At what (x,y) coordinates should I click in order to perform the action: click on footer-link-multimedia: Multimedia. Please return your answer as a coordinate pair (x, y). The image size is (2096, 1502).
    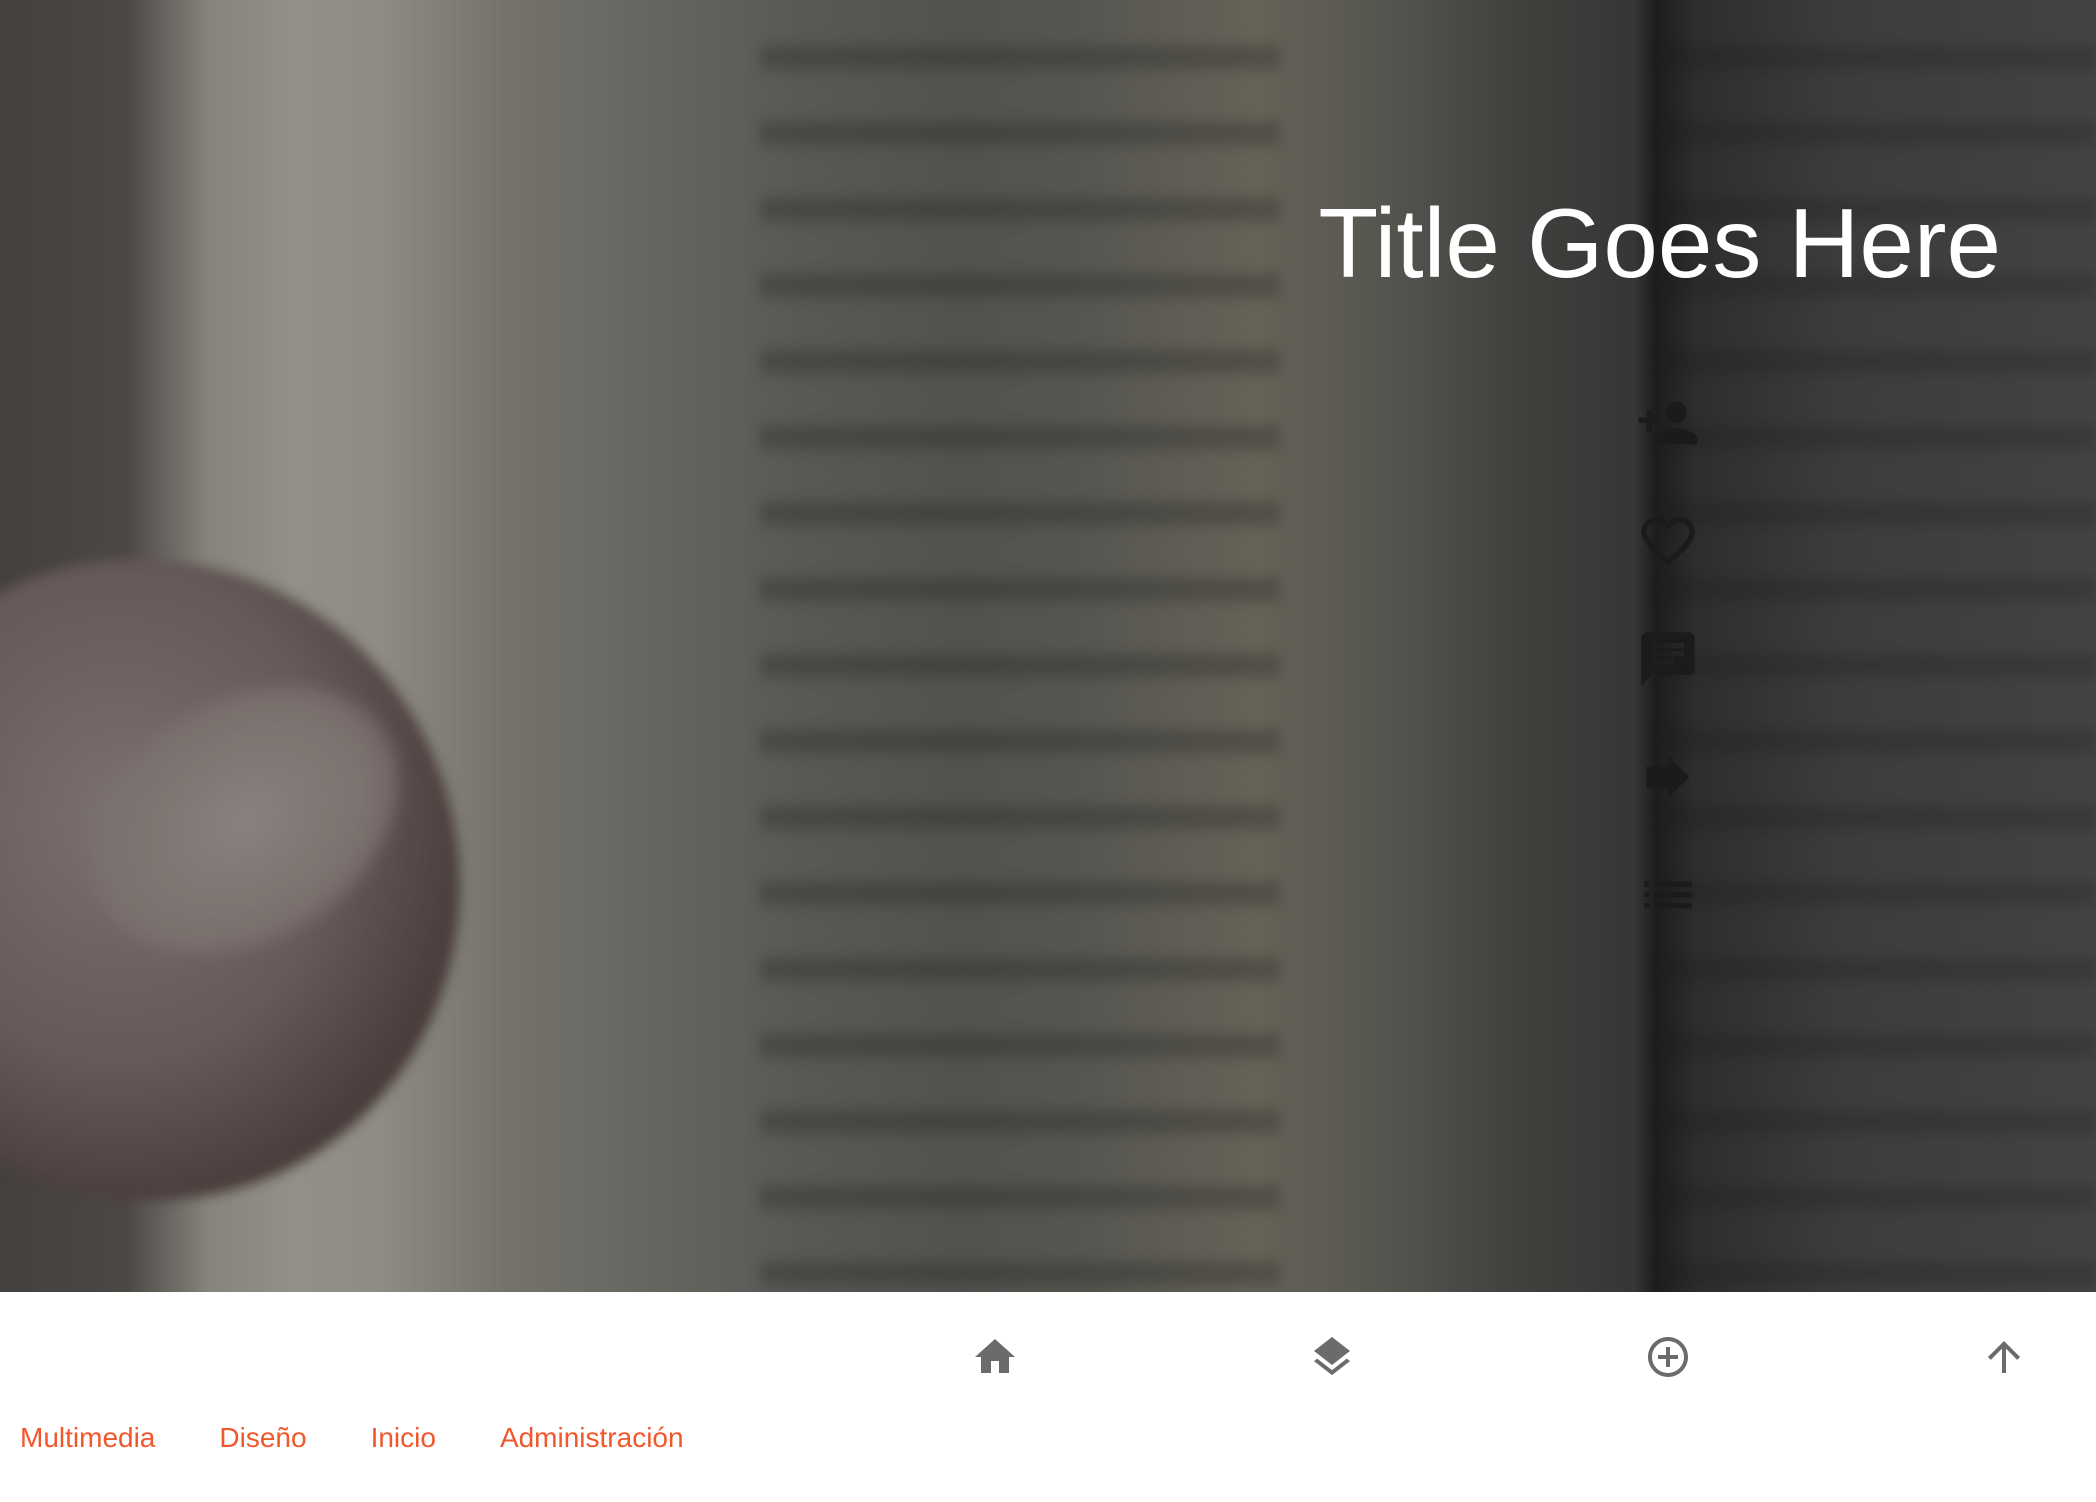
    Looking at the image, I should click on (87, 1438).